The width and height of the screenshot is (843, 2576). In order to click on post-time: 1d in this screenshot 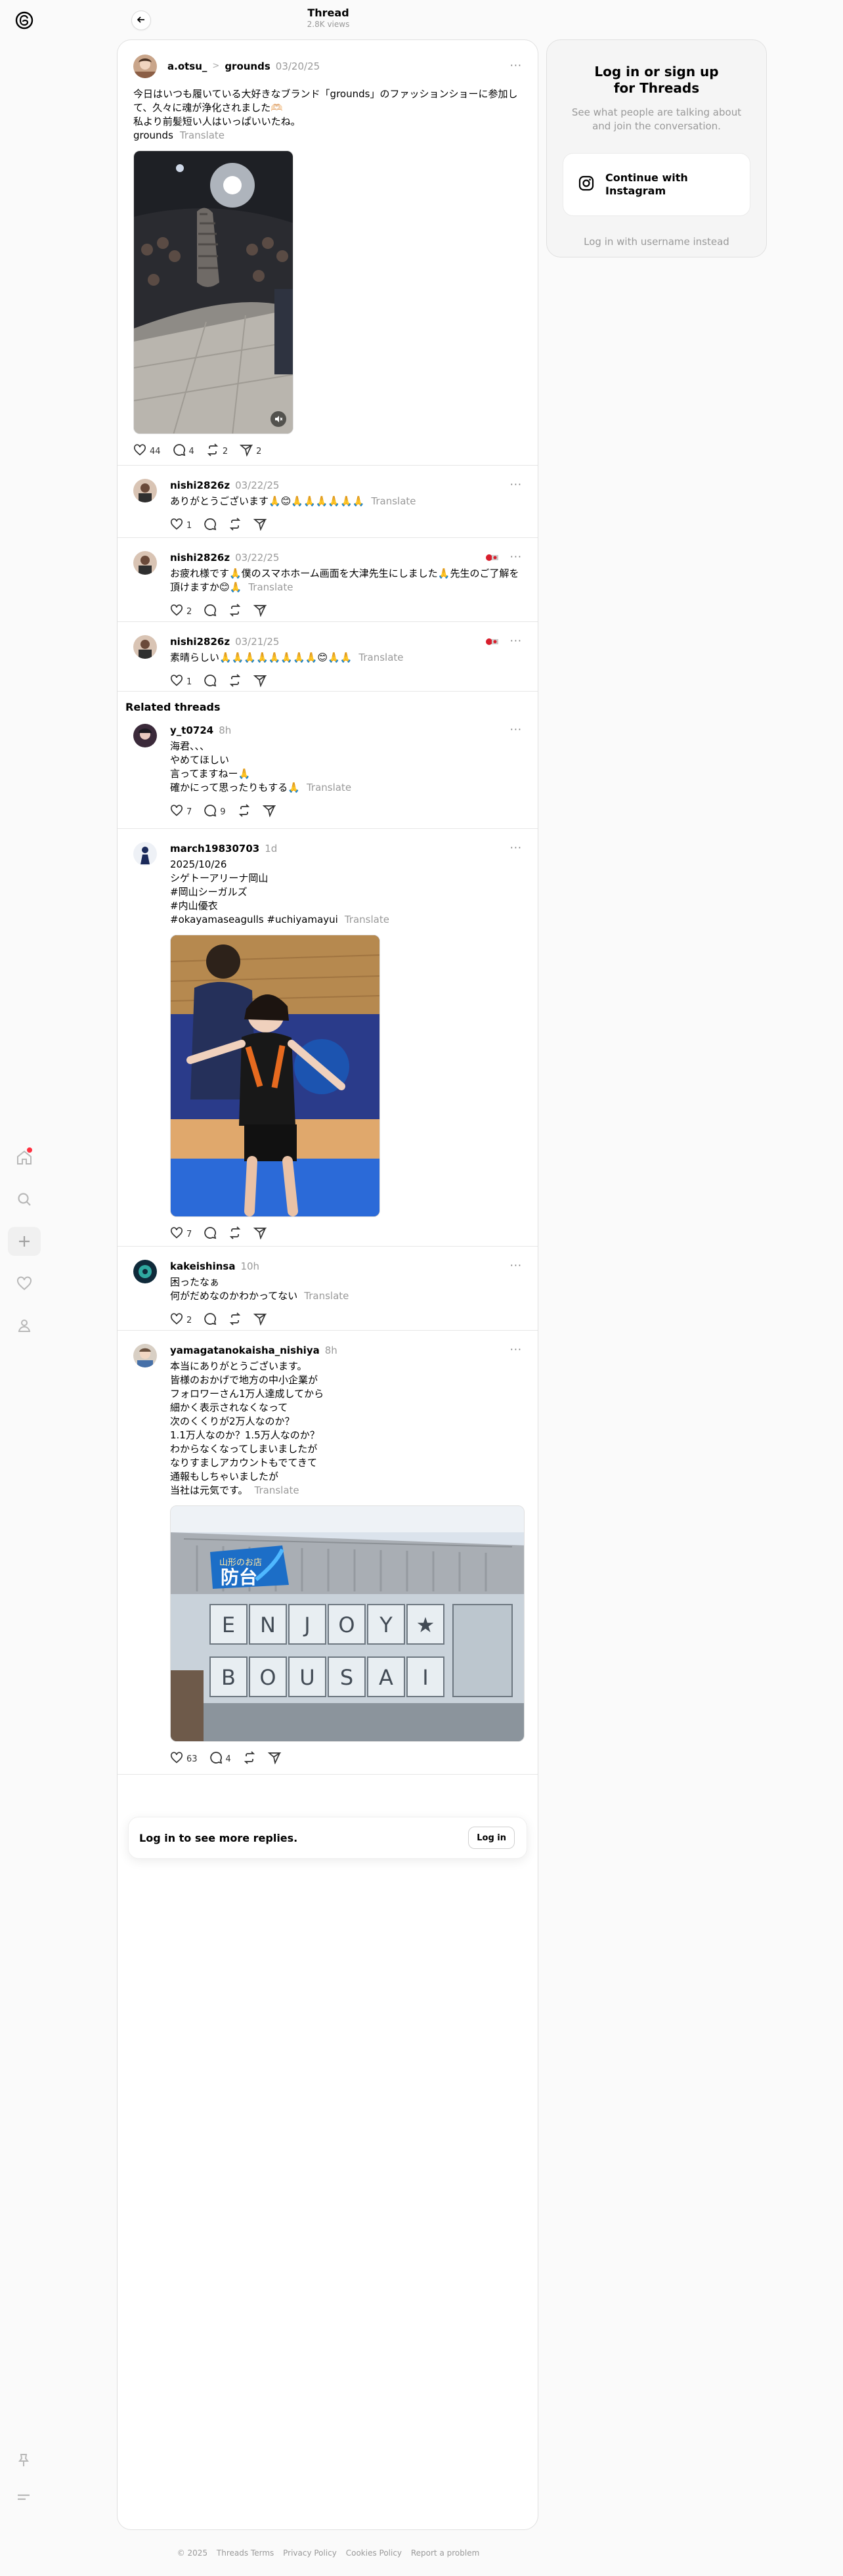, I will do `click(271, 849)`.